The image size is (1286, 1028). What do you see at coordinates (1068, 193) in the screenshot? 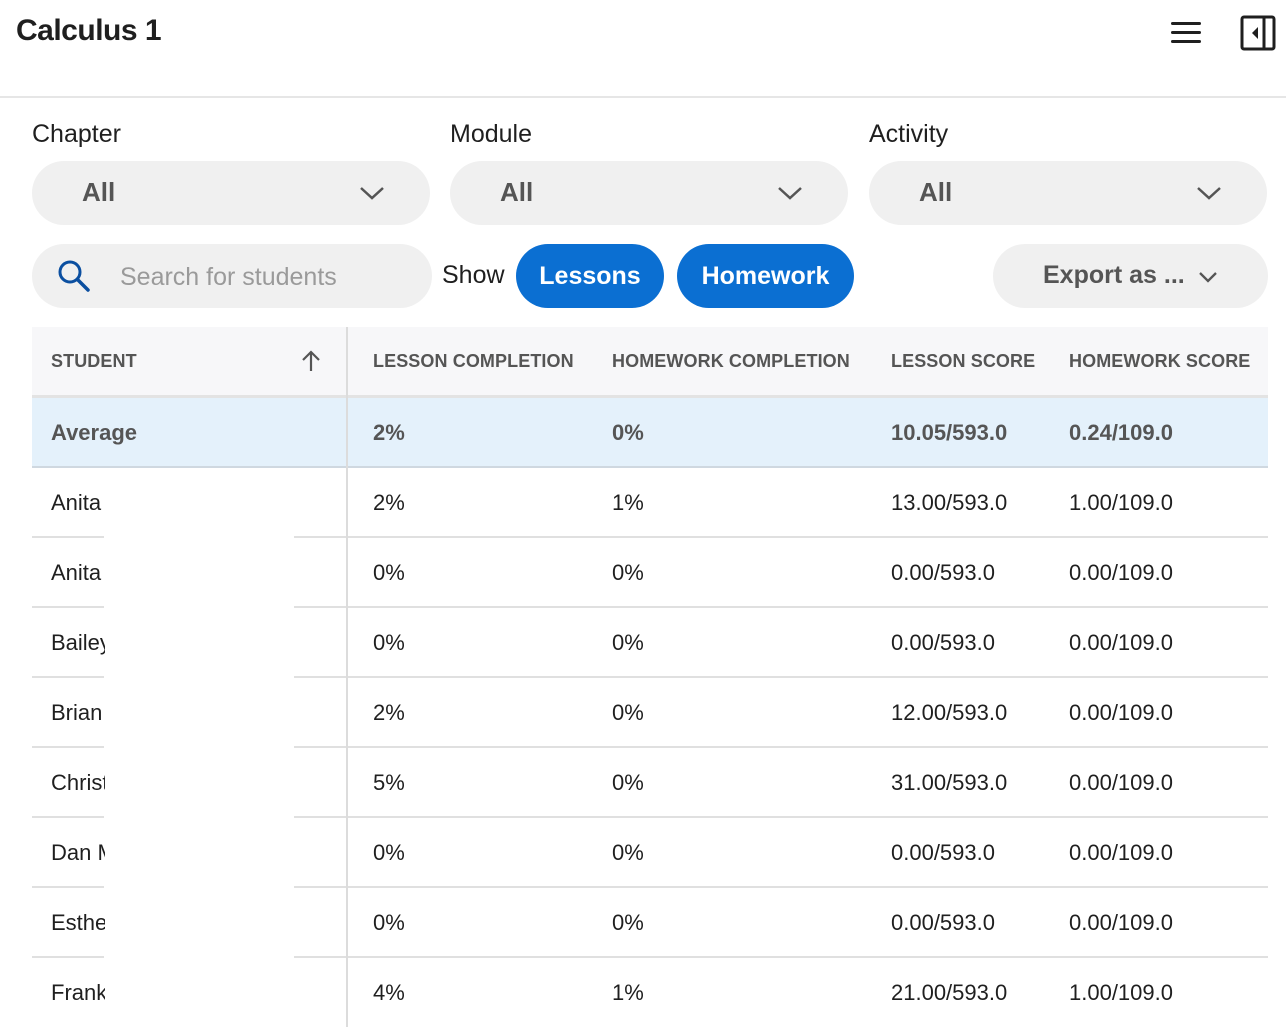
I see `activity-select: All` at bounding box center [1068, 193].